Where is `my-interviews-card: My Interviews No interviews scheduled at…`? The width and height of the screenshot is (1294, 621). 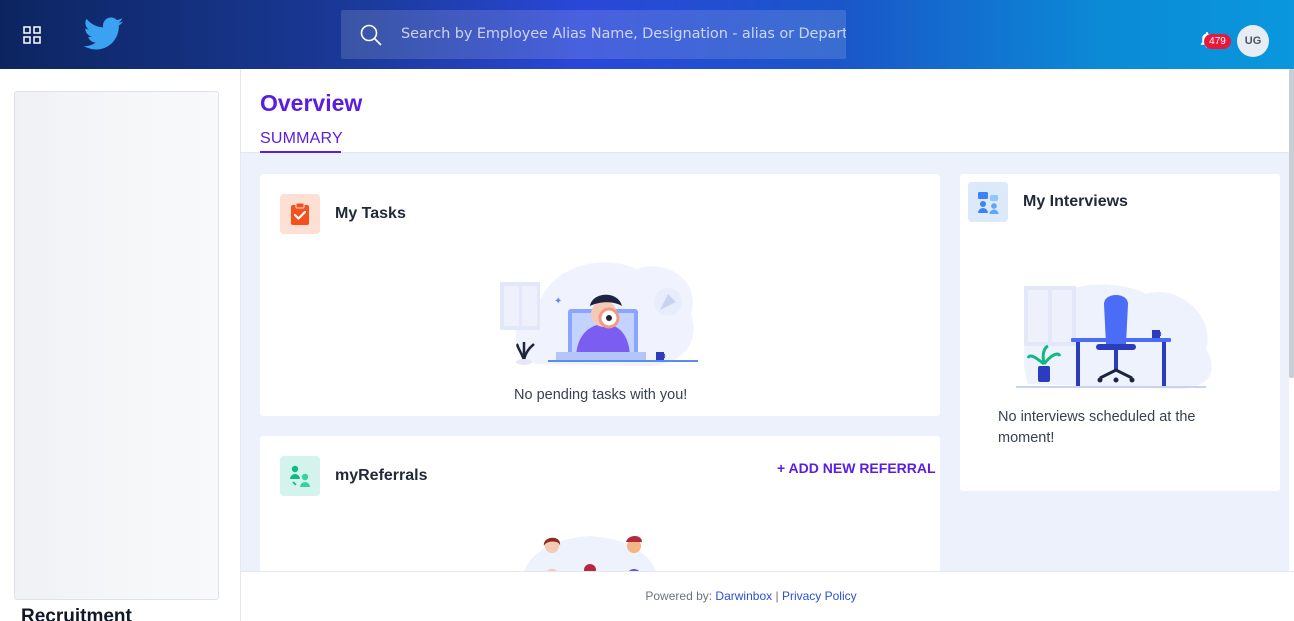
my-interviews-card: My Interviews No interviews scheduled at… is located at coordinates (1120, 332).